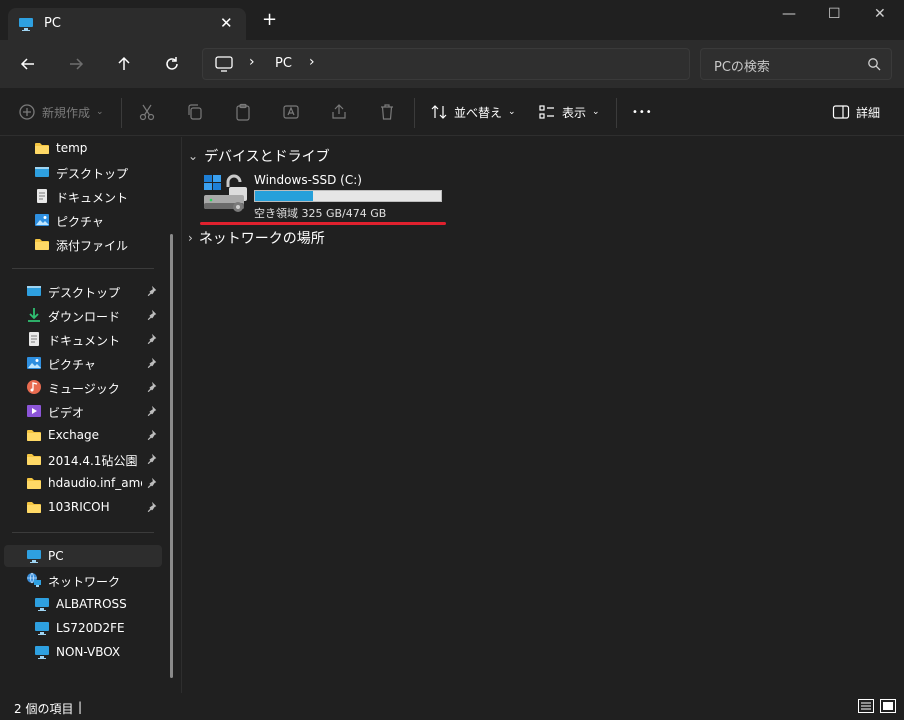 The image size is (904, 720). I want to click on details-view-icon, so click(866, 706).